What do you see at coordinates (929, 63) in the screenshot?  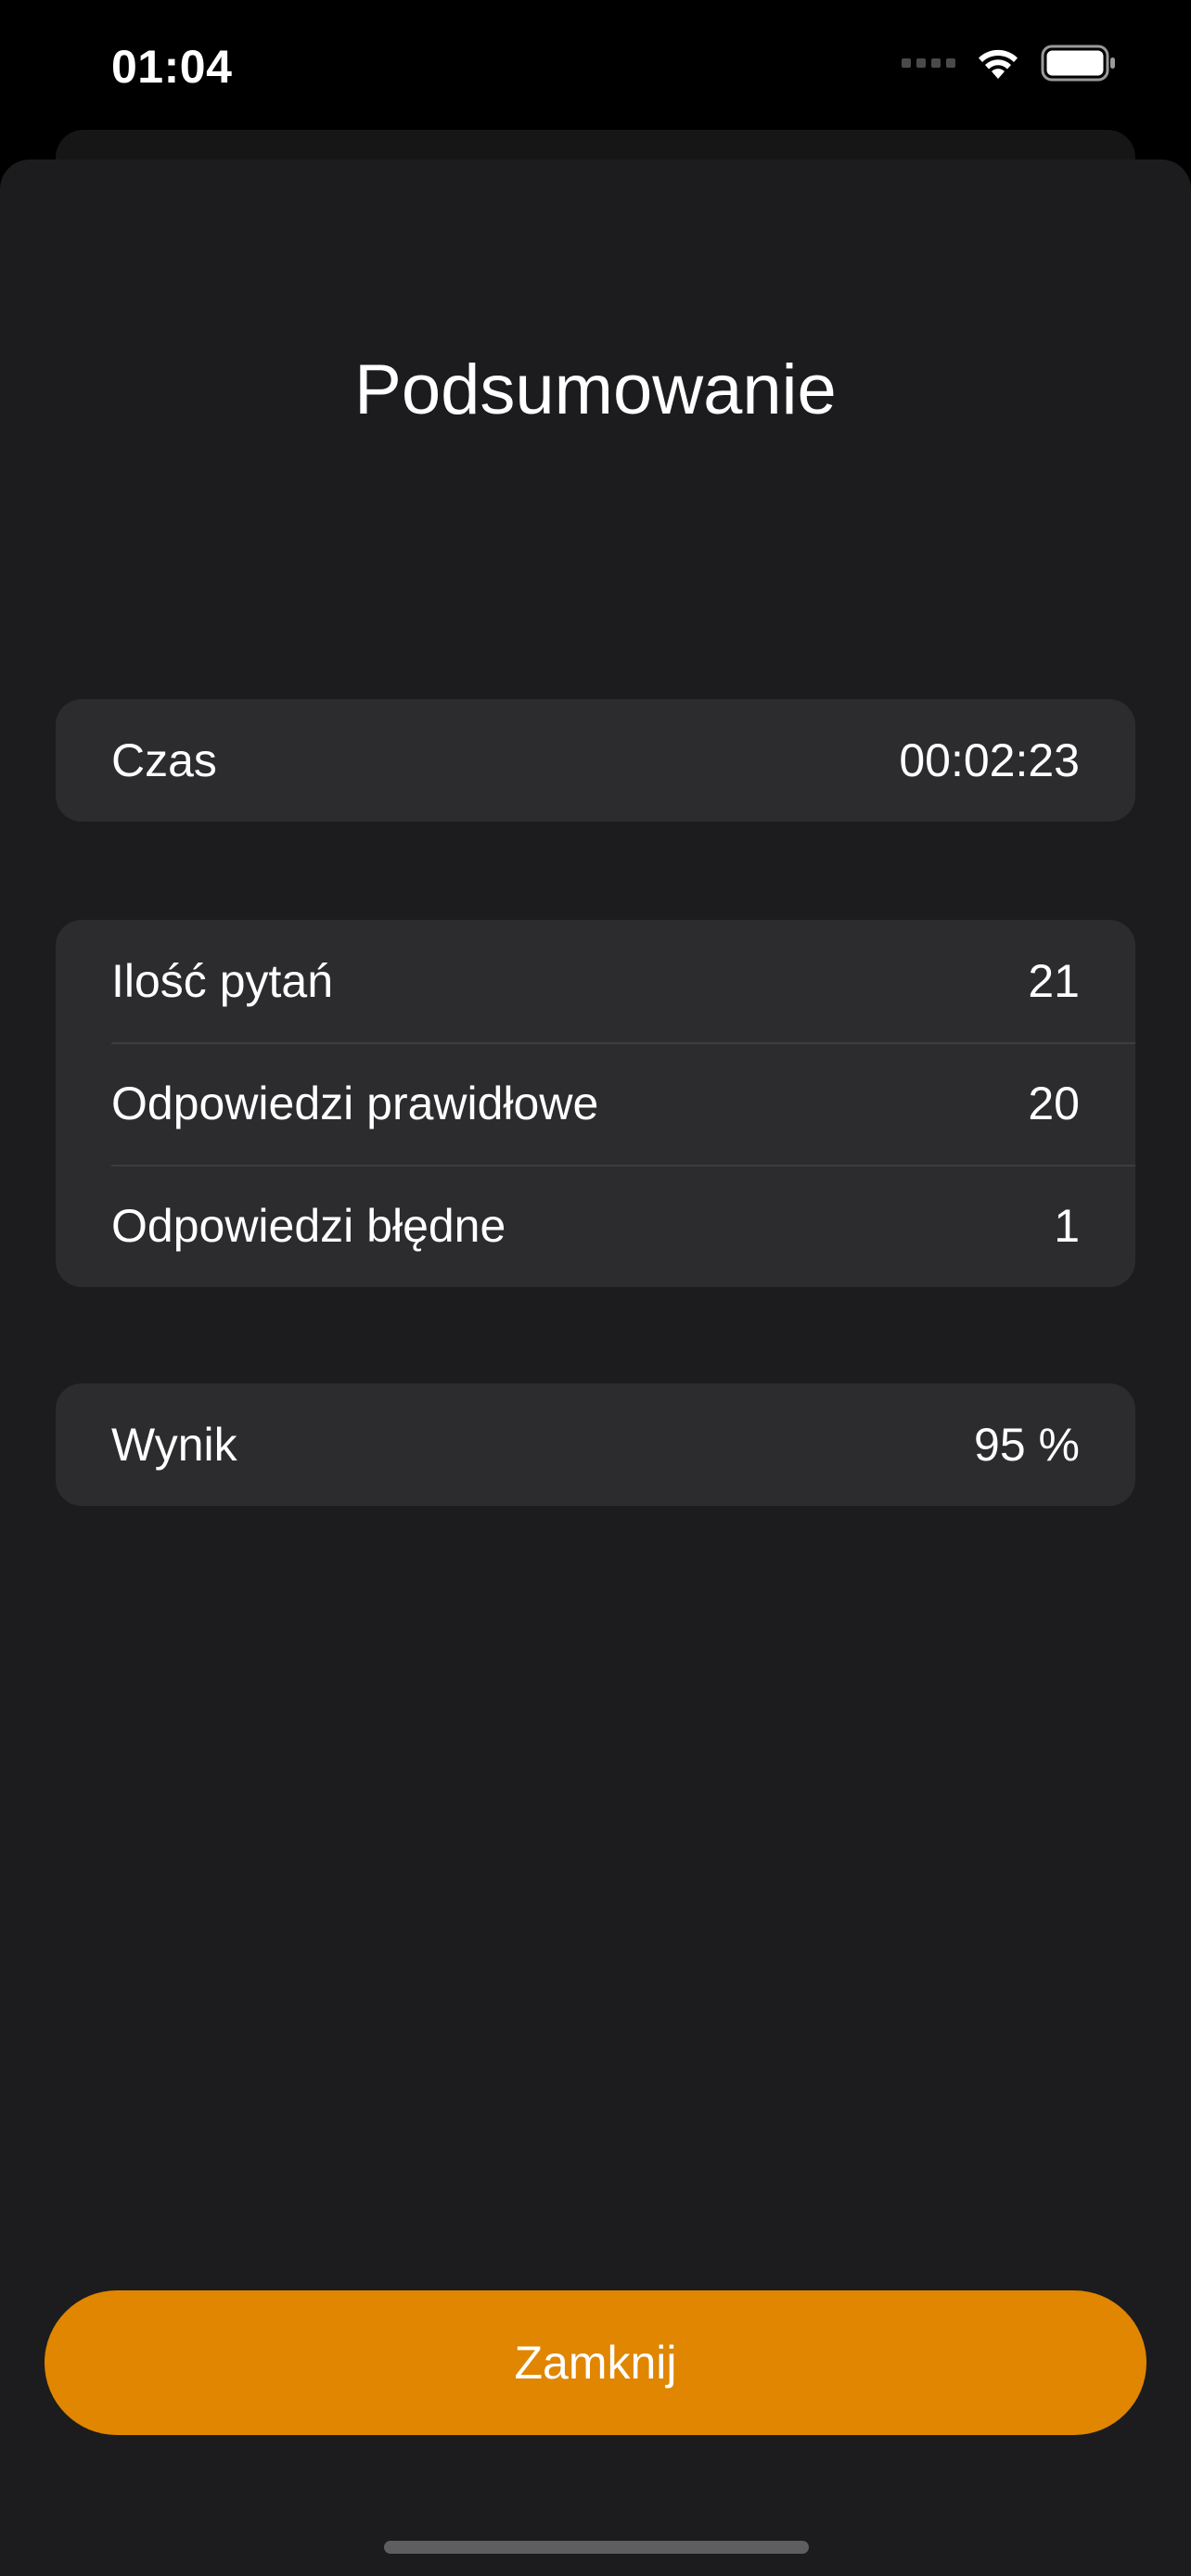 I see `cellular-signal-icon` at bounding box center [929, 63].